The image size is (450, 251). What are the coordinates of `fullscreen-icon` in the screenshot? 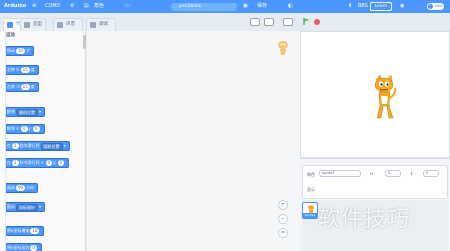 It's located at (288, 22).